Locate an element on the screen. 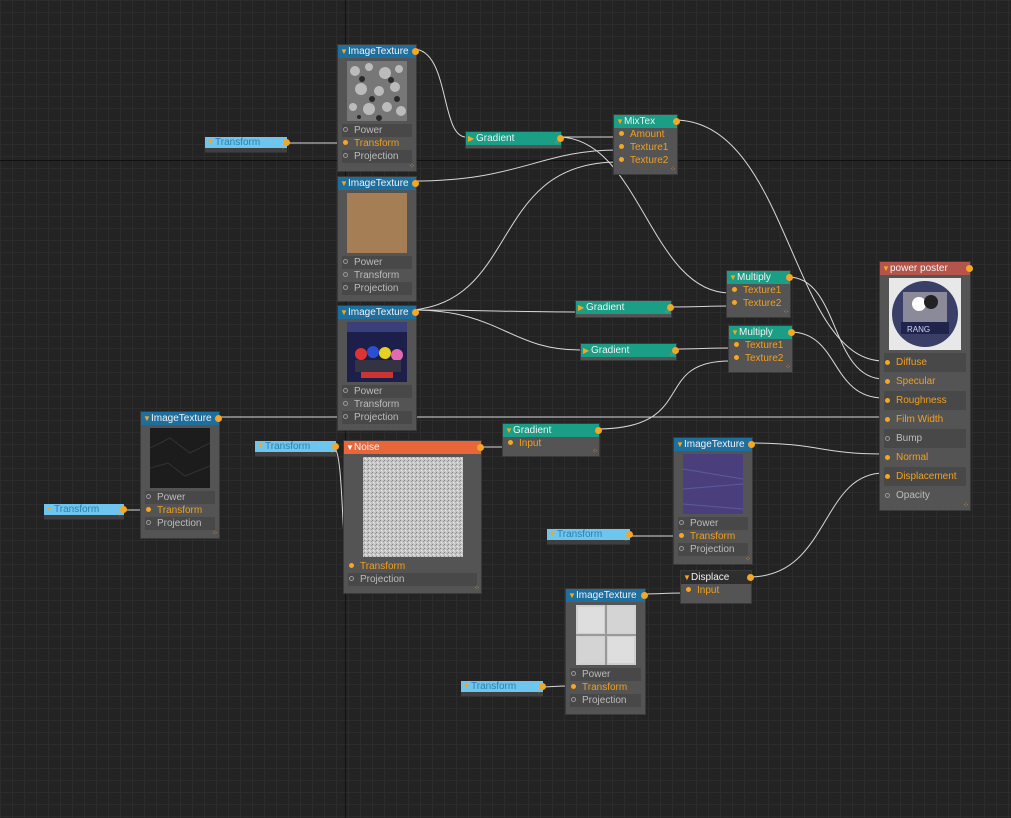 The width and height of the screenshot is (1011, 818). node-header: ▼ Displace is located at coordinates (717, 577).